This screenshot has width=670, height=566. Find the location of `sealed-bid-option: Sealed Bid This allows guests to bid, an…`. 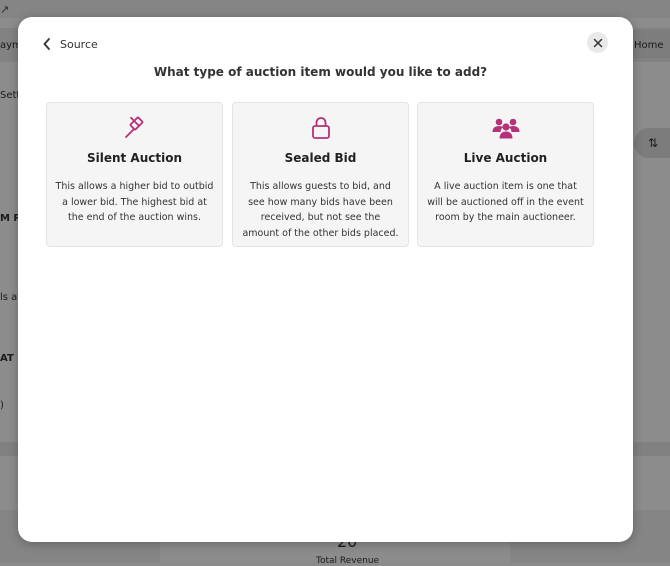

sealed-bid-option: Sealed Bid This allows guests to bid, an… is located at coordinates (320, 174).